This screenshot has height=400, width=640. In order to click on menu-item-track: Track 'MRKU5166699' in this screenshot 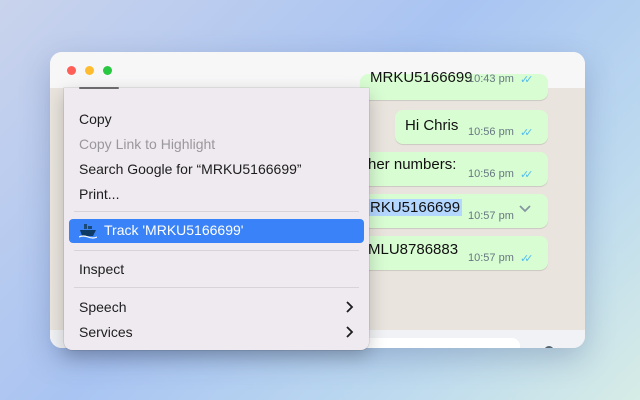, I will do `click(216, 231)`.